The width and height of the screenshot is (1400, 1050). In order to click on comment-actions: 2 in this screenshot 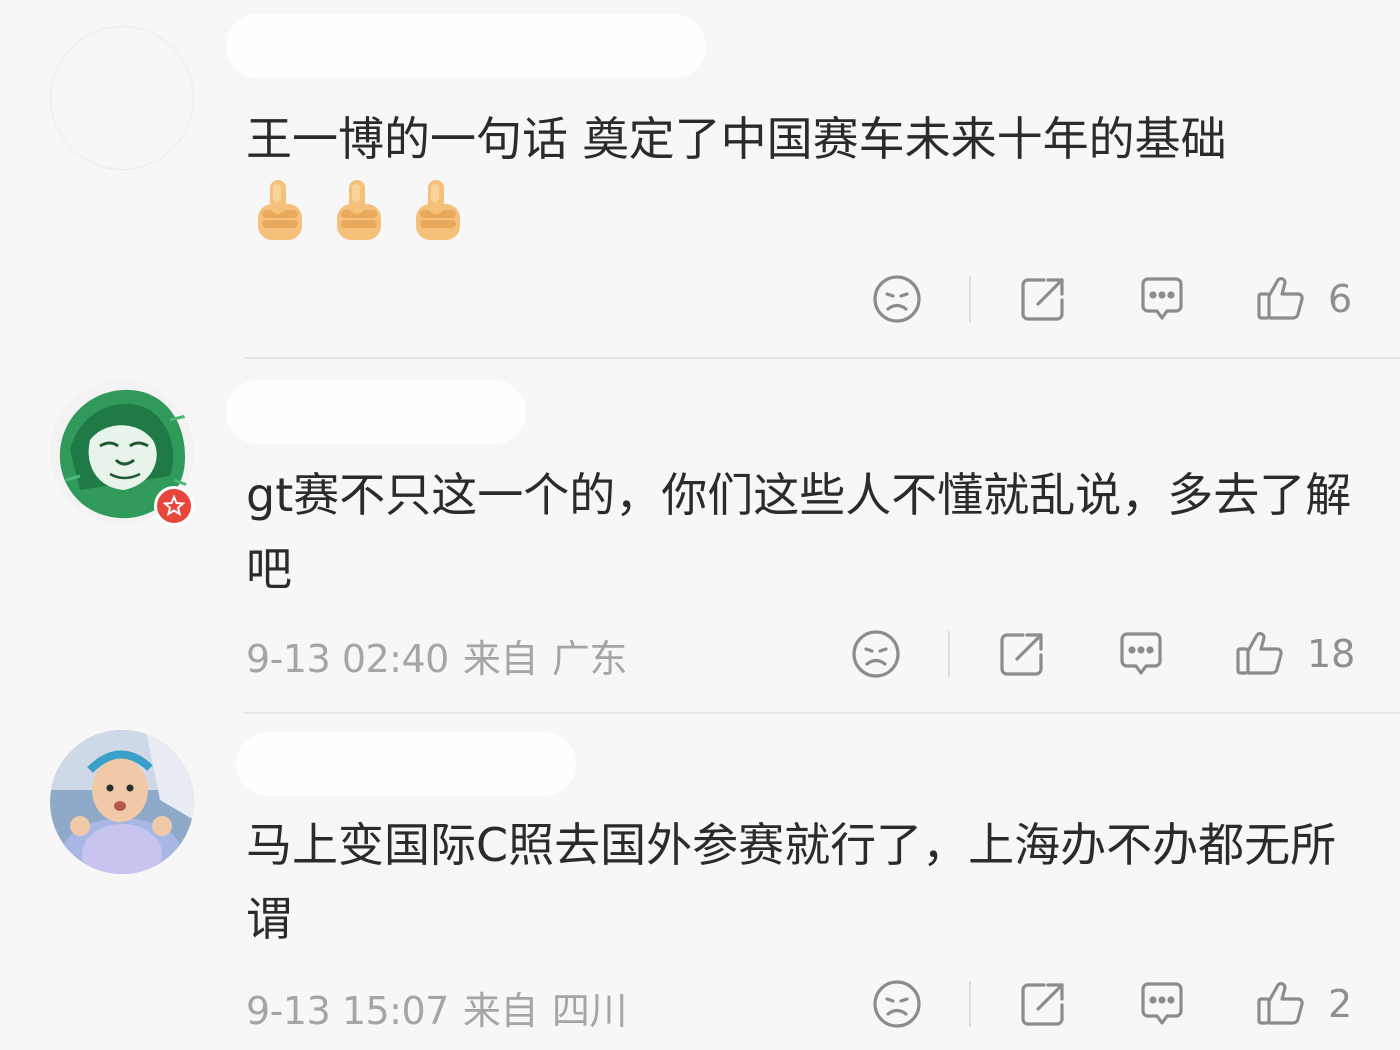, I will do `click(700, 1007)`.